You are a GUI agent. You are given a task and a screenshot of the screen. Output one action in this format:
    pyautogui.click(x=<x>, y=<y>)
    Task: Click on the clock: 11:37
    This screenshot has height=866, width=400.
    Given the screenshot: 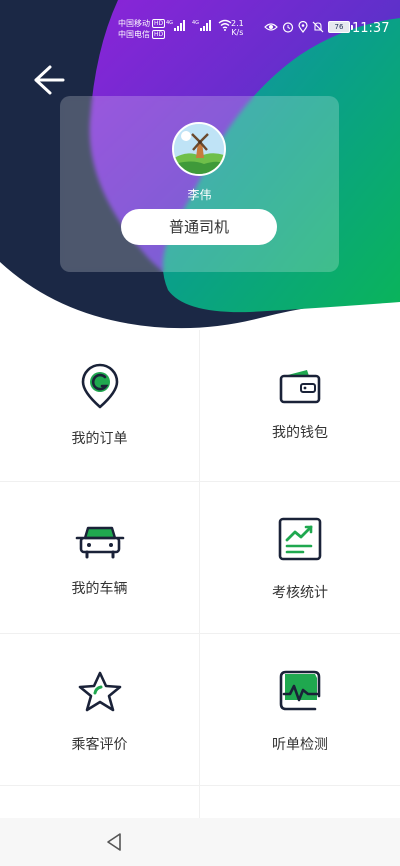 What is the action you would take?
    pyautogui.click(x=371, y=28)
    